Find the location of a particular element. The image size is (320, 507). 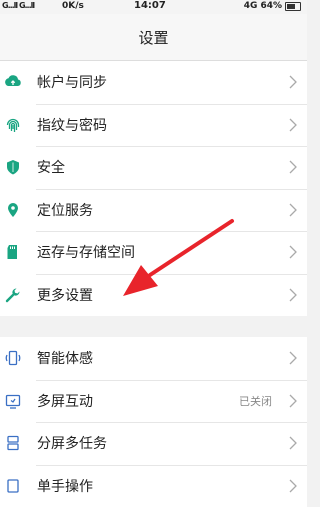

settings-item-one-hand: 单手操作 is located at coordinates (153, 486).